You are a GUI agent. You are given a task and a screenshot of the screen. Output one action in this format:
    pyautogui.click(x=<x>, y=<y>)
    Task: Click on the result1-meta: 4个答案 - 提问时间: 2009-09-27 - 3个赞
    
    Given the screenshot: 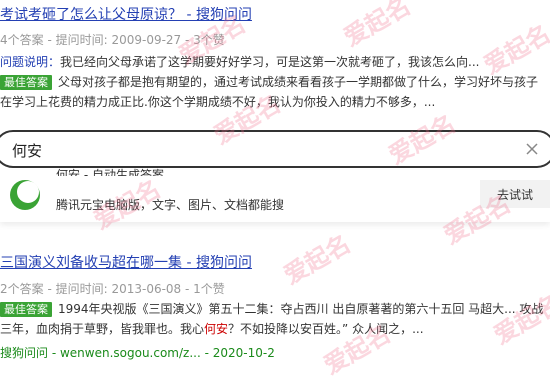 What is the action you would take?
    pyautogui.click(x=112, y=40)
    